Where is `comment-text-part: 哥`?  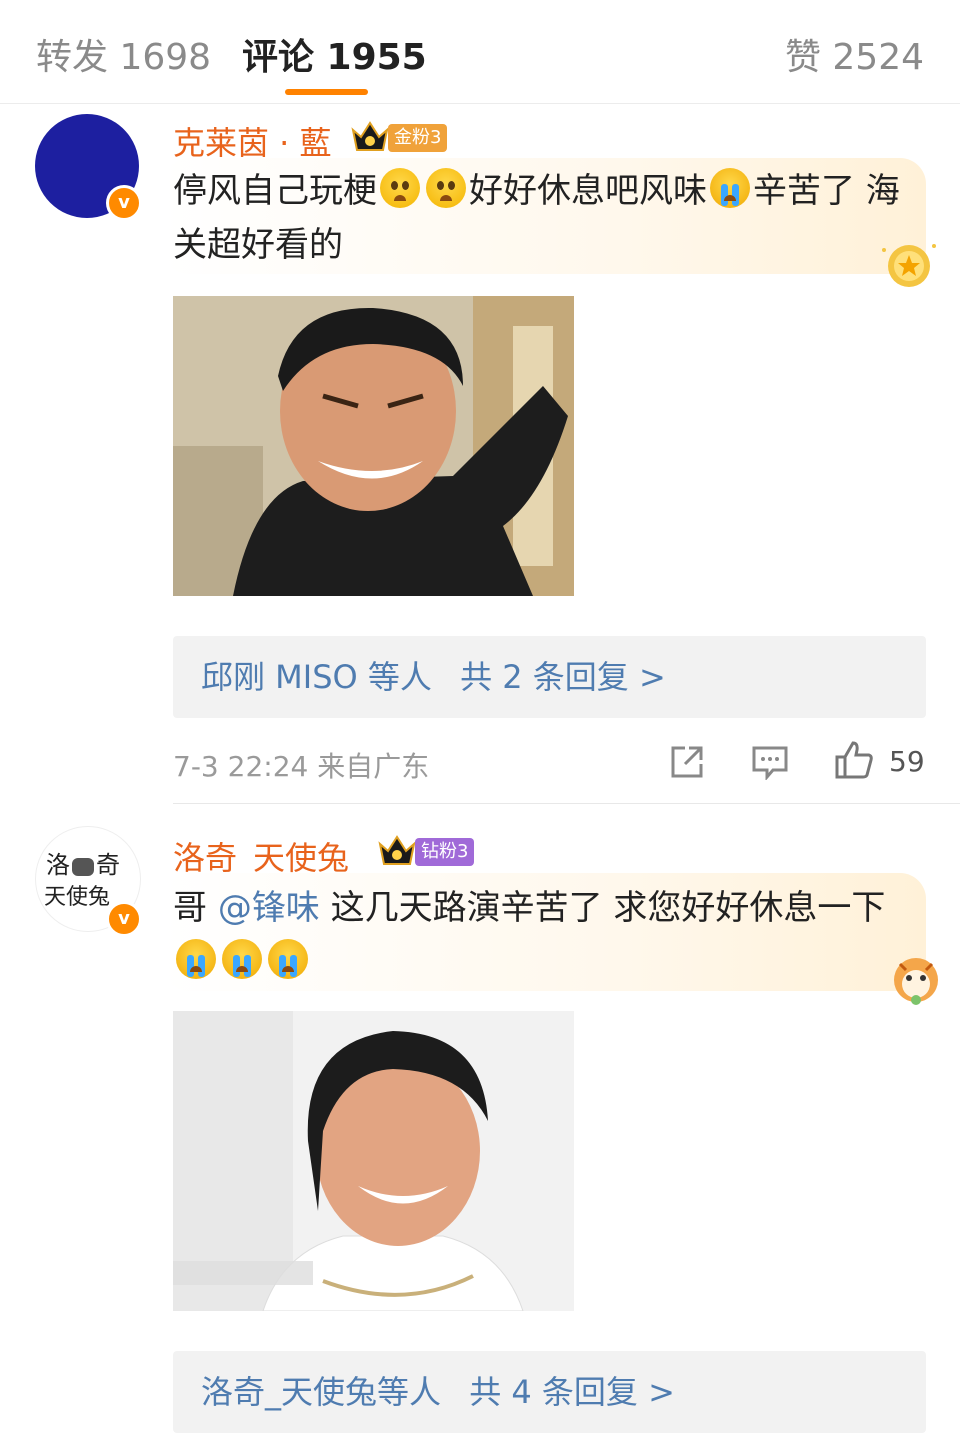 comment-text-part: 哥 is located at coordinates (195, 908).